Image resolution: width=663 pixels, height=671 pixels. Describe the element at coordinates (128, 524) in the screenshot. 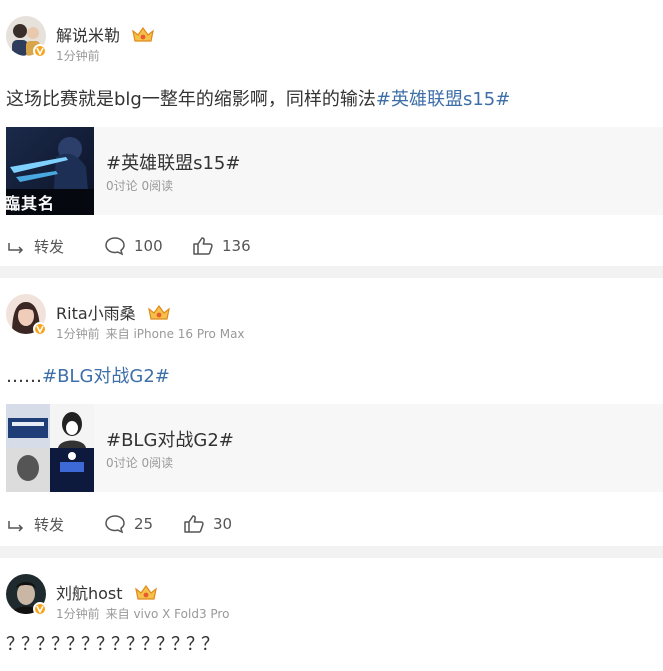

I see `comment-button: 25` at that location.